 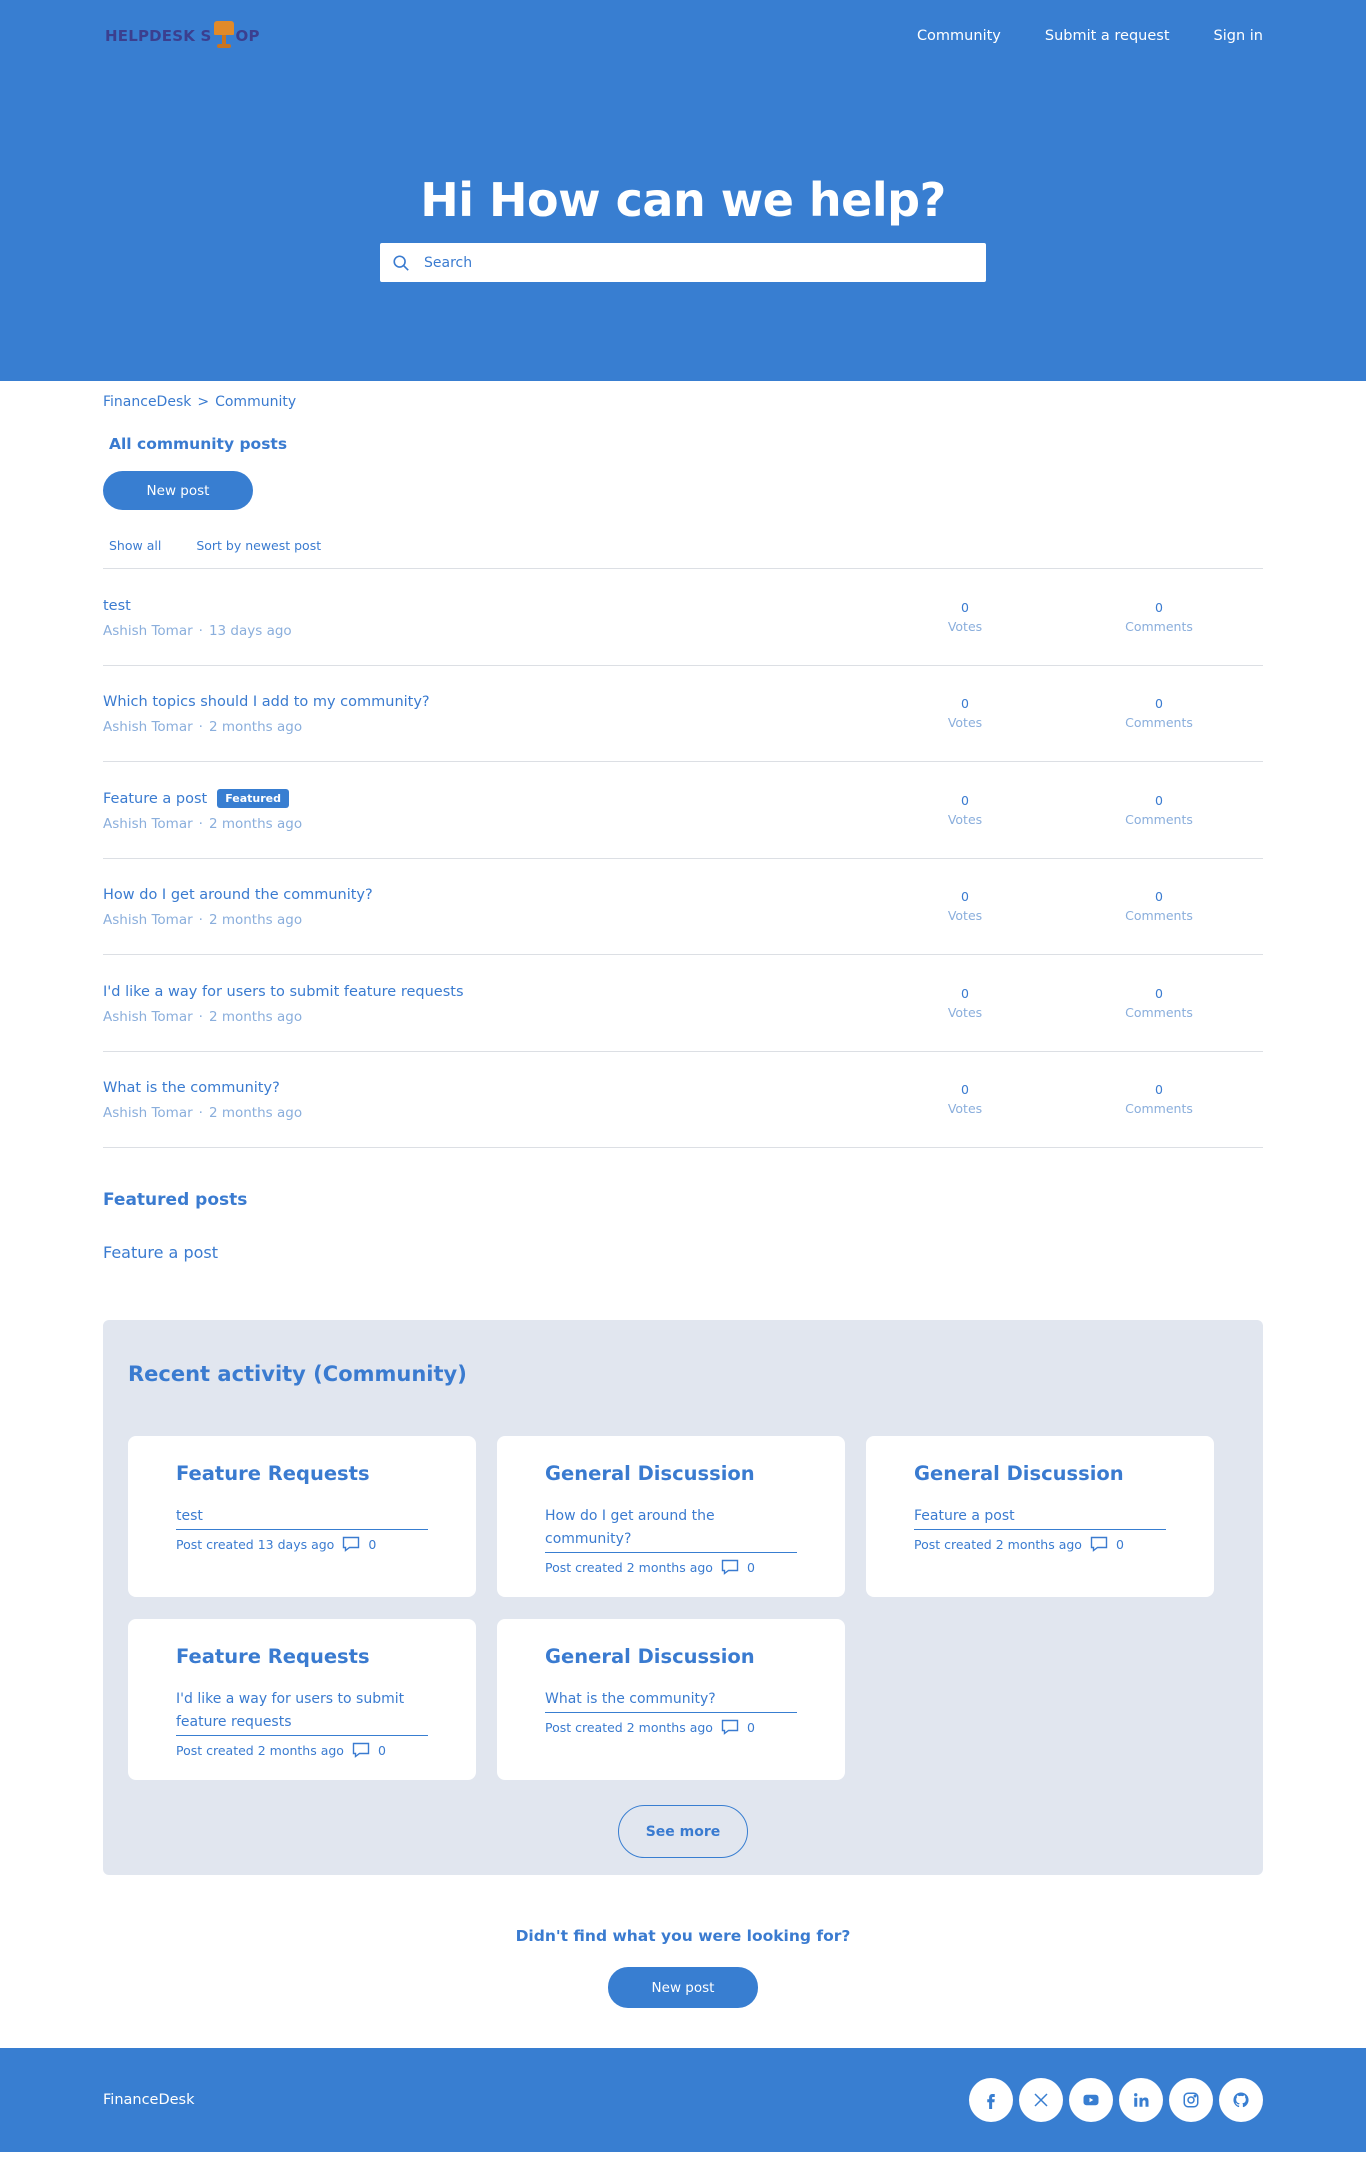 I want to click on filter-show-all: Show all, so click(x=135, y=545).